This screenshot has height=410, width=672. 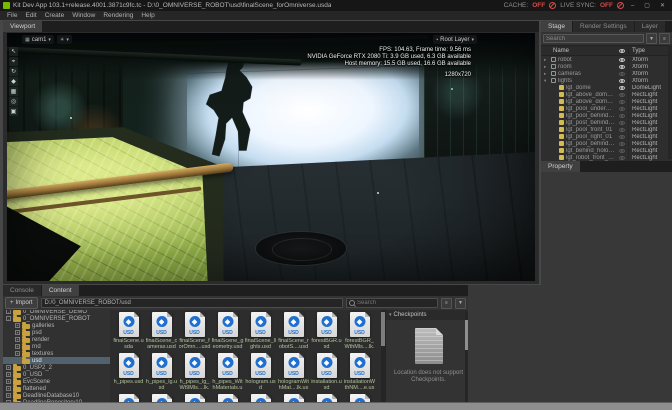 What do you see at coordinates (55, 15) in the screenshot?
I see `menu-item-create: Create` at bounding box center [55, 15].